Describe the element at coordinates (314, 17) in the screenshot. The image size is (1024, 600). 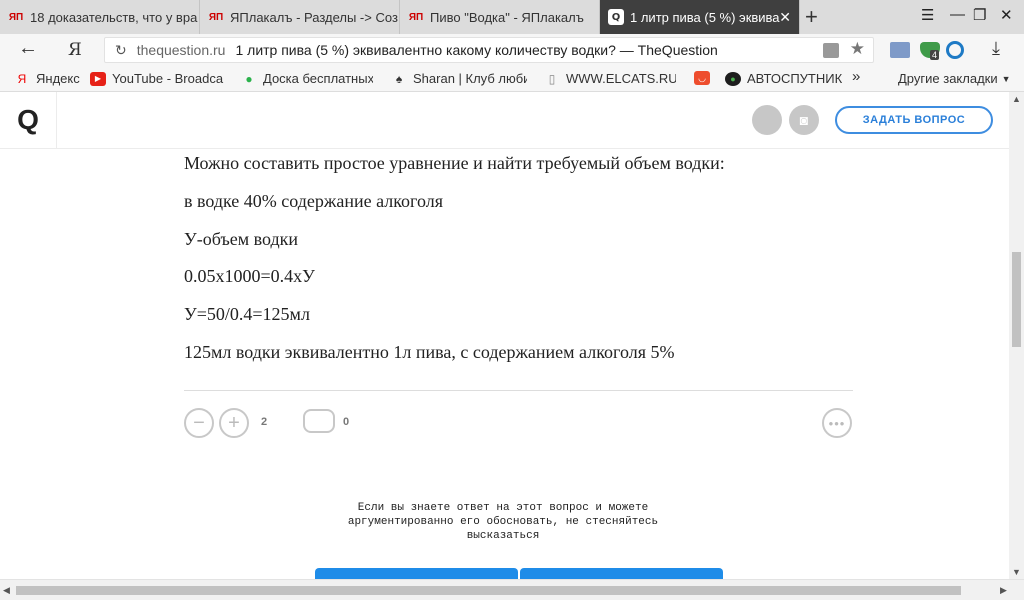
I see `tab-2-label: ЯПлакалъ - Разделы -> Соз` at that location.